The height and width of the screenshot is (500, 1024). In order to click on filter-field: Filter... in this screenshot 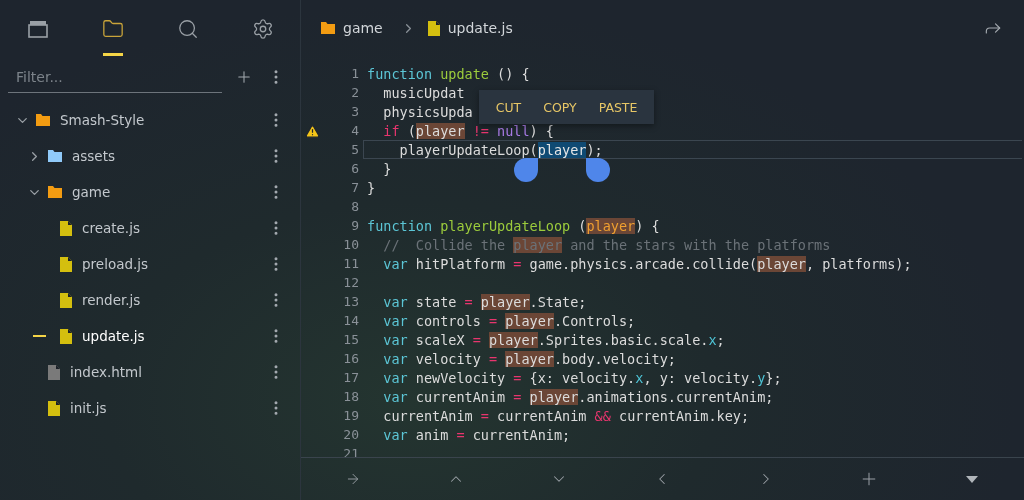, I will do `click(115, 77)`.